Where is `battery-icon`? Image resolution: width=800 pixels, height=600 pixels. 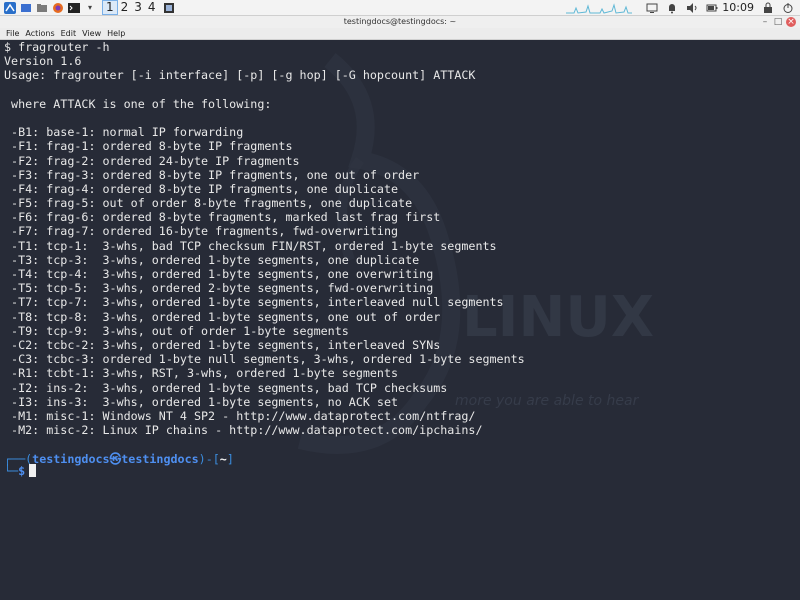 battery-icon is located at coordinates (712, 8).